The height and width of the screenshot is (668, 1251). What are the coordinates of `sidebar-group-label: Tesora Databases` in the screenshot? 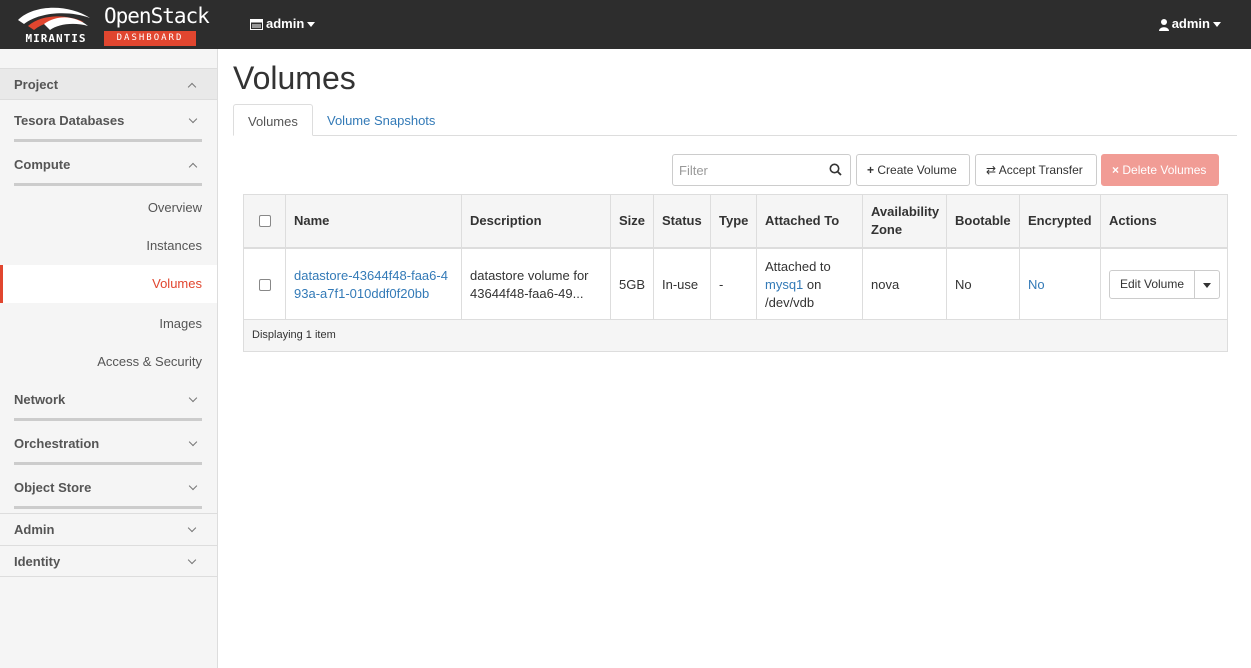 It's located at (69, 120).